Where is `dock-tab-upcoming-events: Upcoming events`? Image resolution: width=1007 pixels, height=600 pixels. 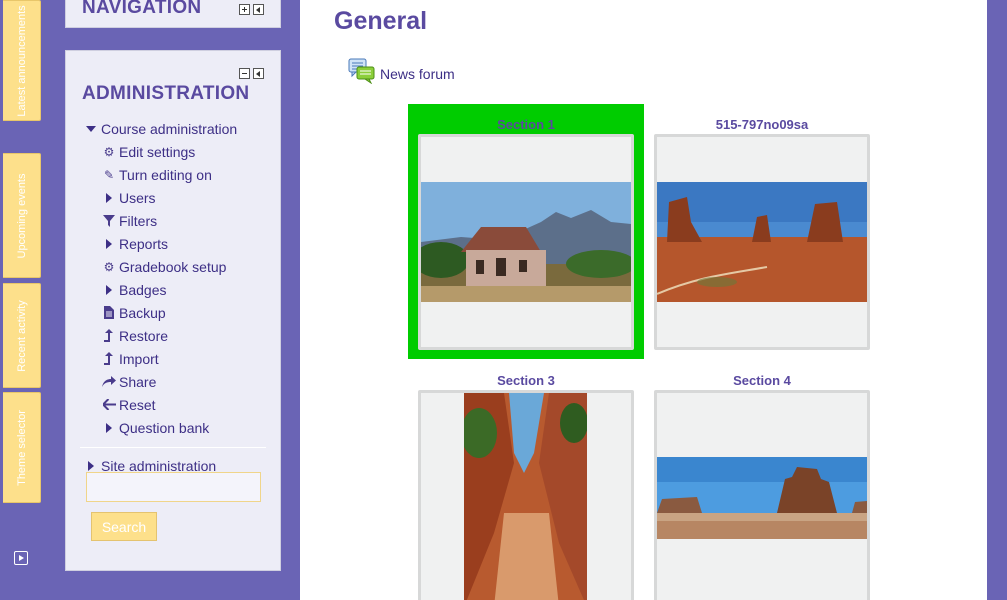 dock-tab-upcoming-events: Upcoming events is located at coordinates (22, 215).